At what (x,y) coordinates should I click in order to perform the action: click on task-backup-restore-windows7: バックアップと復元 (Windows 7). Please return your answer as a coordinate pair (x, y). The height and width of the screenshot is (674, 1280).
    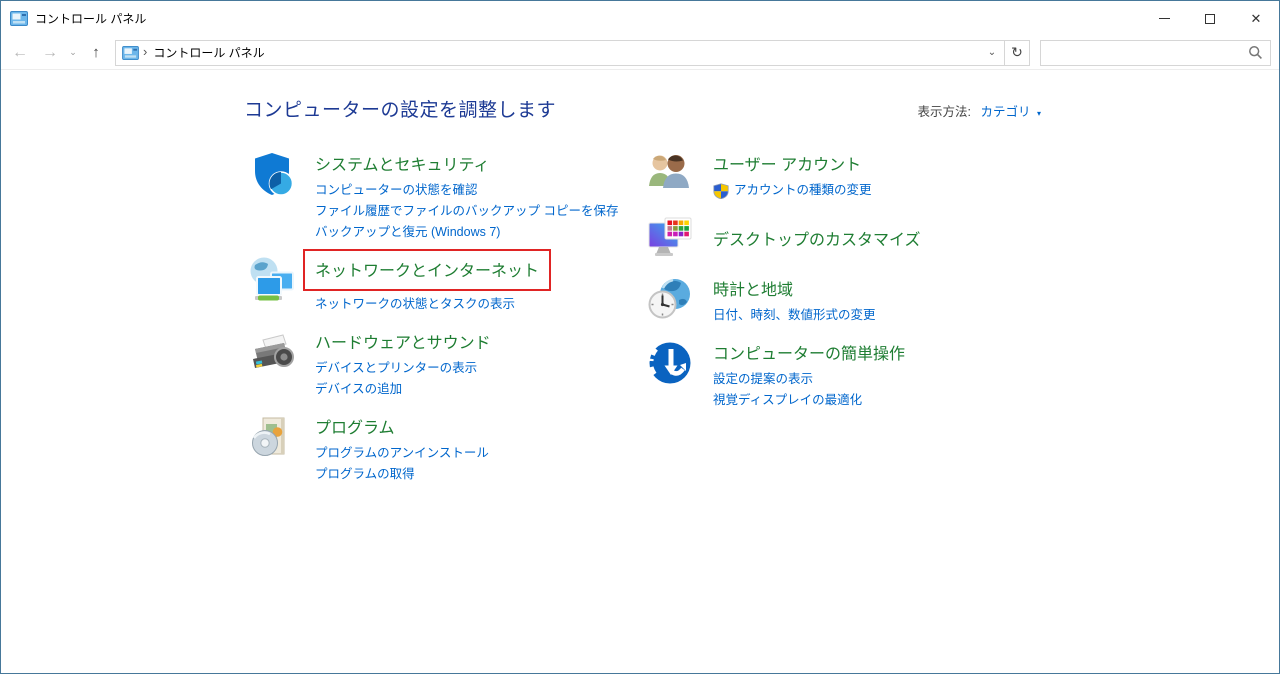
    Looking at the image, I should click on (466, 232).